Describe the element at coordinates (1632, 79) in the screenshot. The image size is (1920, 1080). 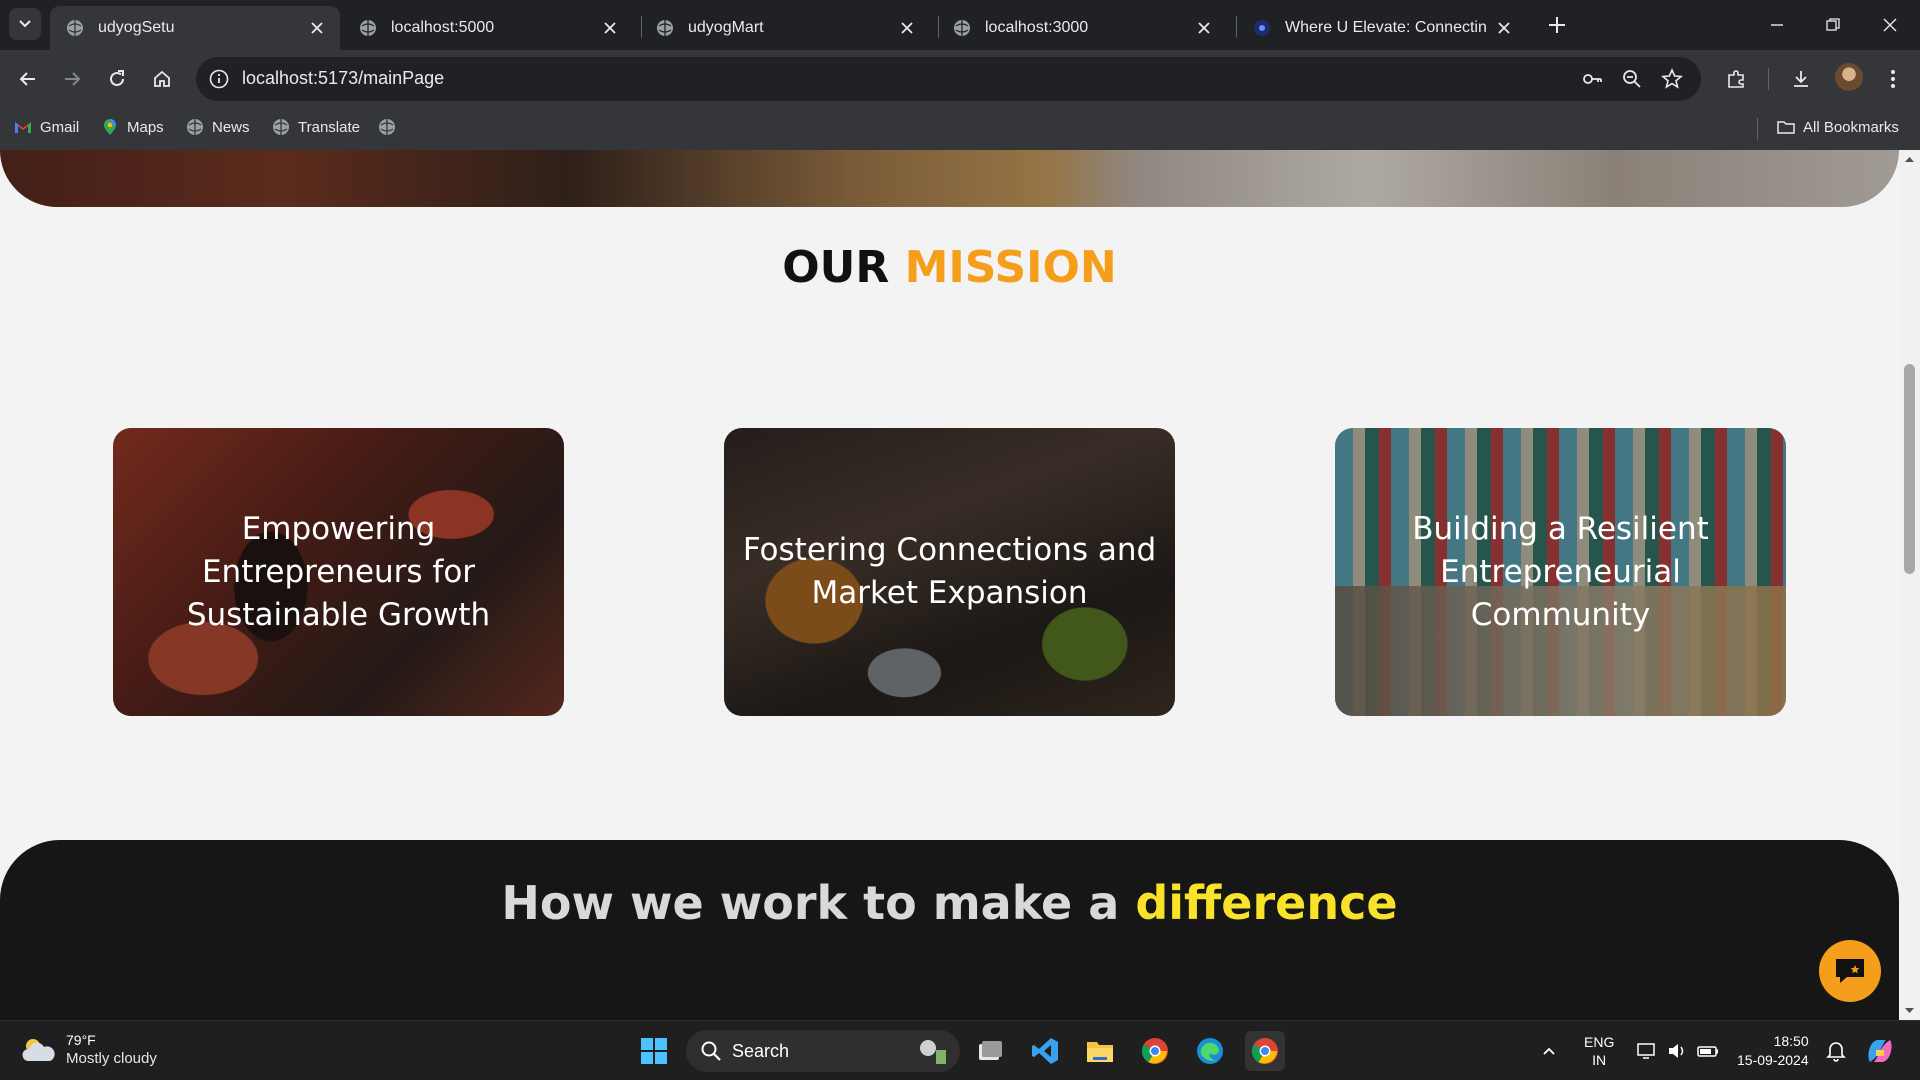
I see `zoom-icon` at that location.